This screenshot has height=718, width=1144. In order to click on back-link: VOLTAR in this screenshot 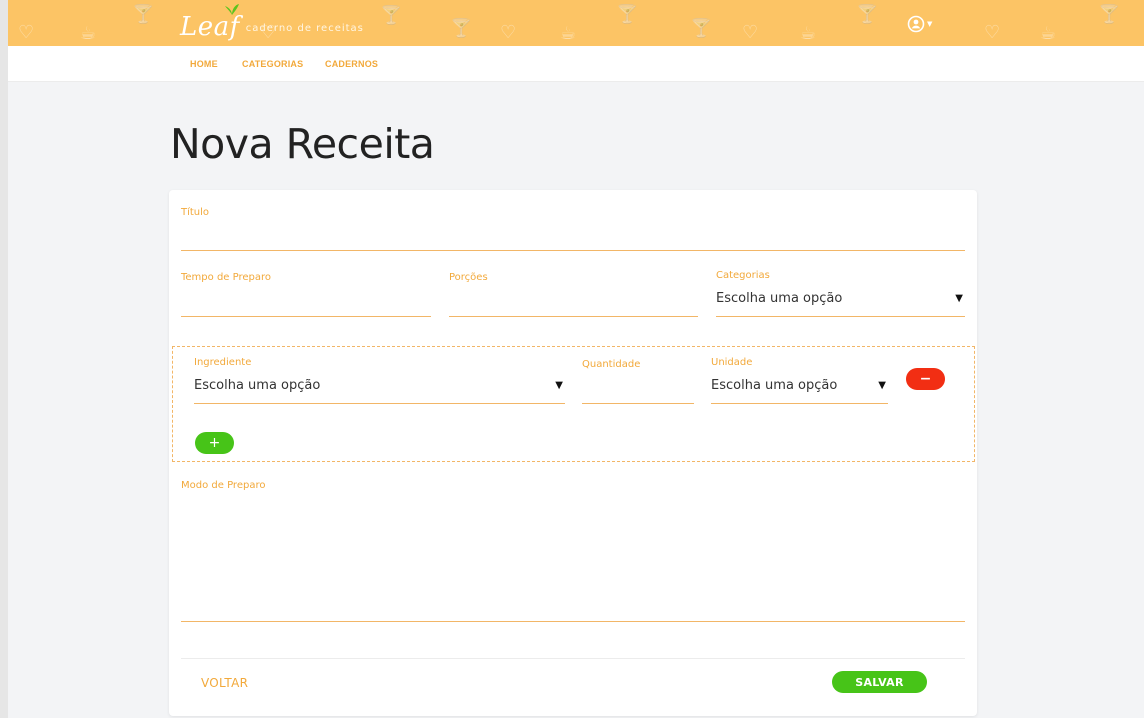, I will do `click(224, 683)`.